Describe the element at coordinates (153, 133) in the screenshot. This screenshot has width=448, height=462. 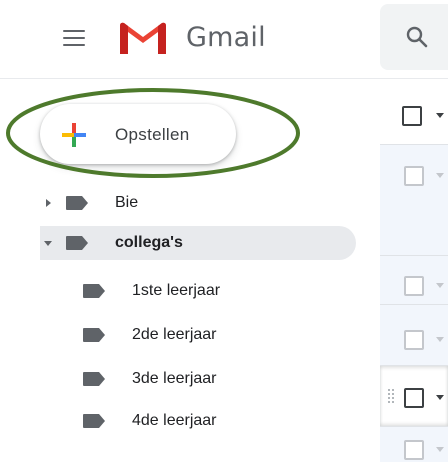
I see `highlight-annotation-ellipse` at that location.